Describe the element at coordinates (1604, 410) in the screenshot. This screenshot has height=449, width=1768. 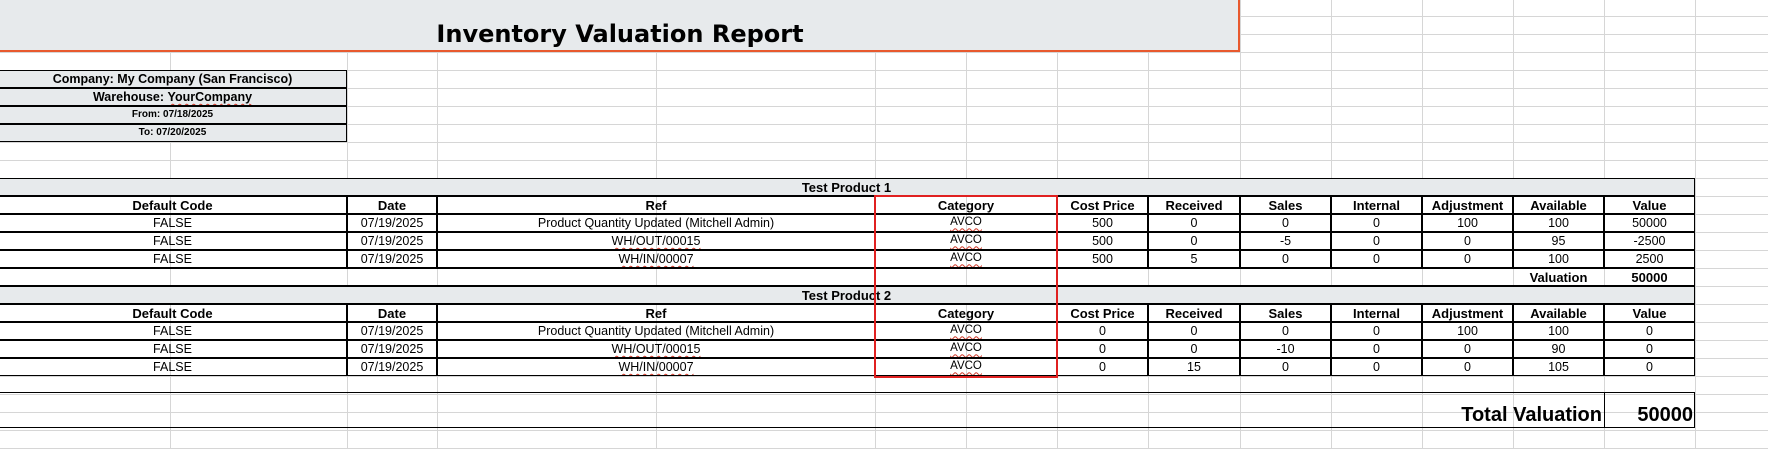
I see `total-value-divider` at that location.